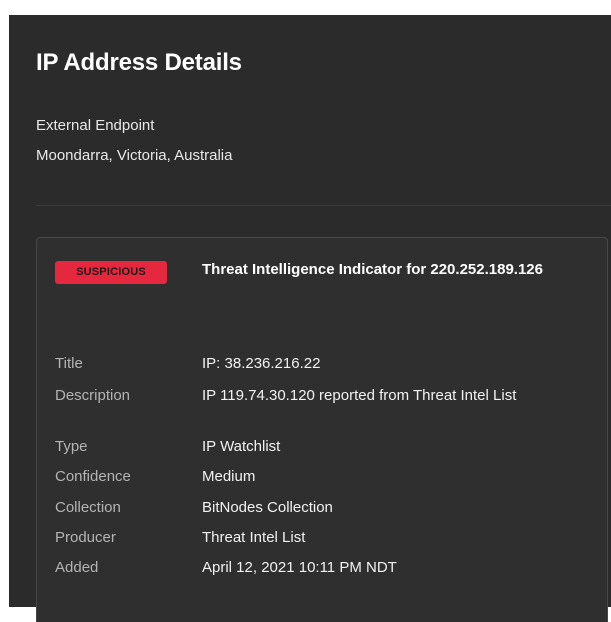 The width and height of the screenshot is (611, 622). I want to click on field-value: IP Watchlist, so click(241, 446).